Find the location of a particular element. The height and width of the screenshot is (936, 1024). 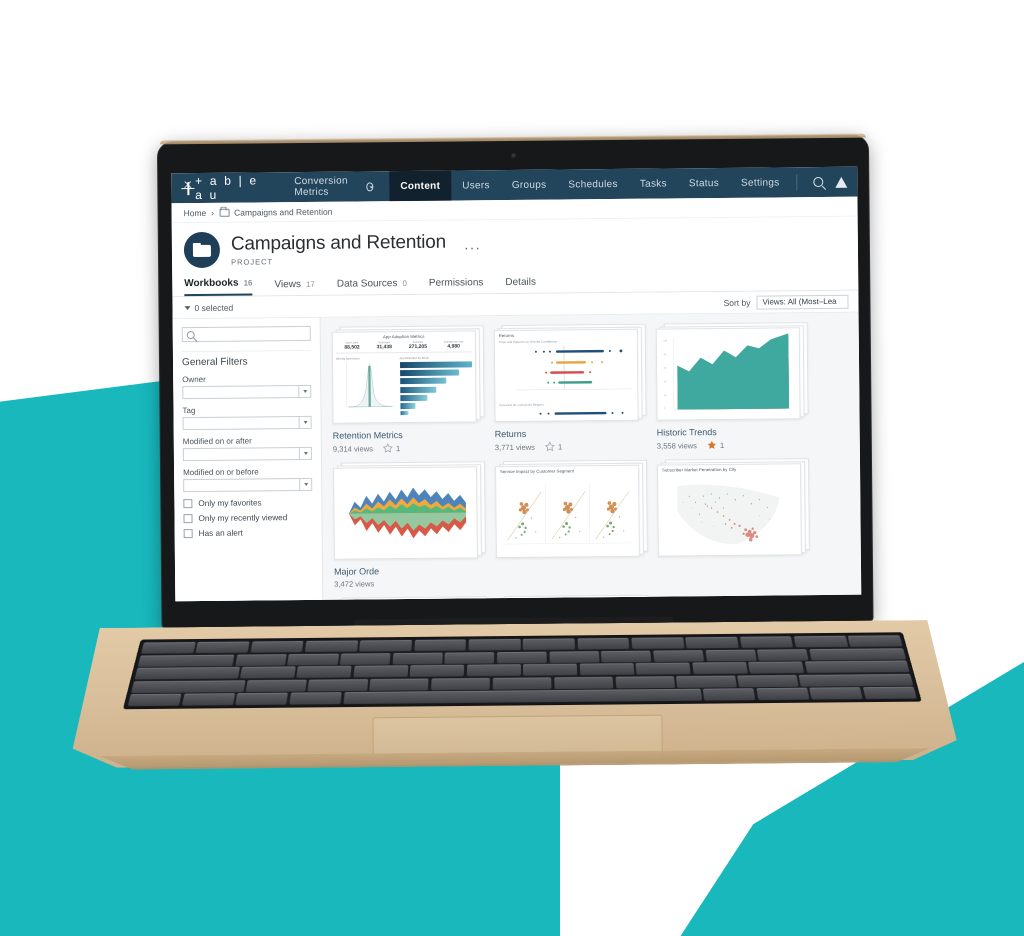

stacked-area-chart: 10M 8M 6M 4M 2M 0 is located at coordinates (727, 371).